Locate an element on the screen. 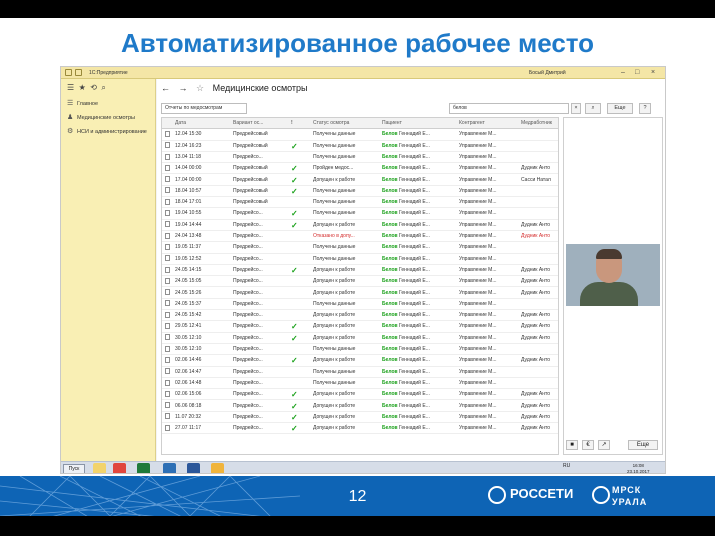 This screenshot has width=715, height=536. app-tools-icon is located at coordinates (78, 72).